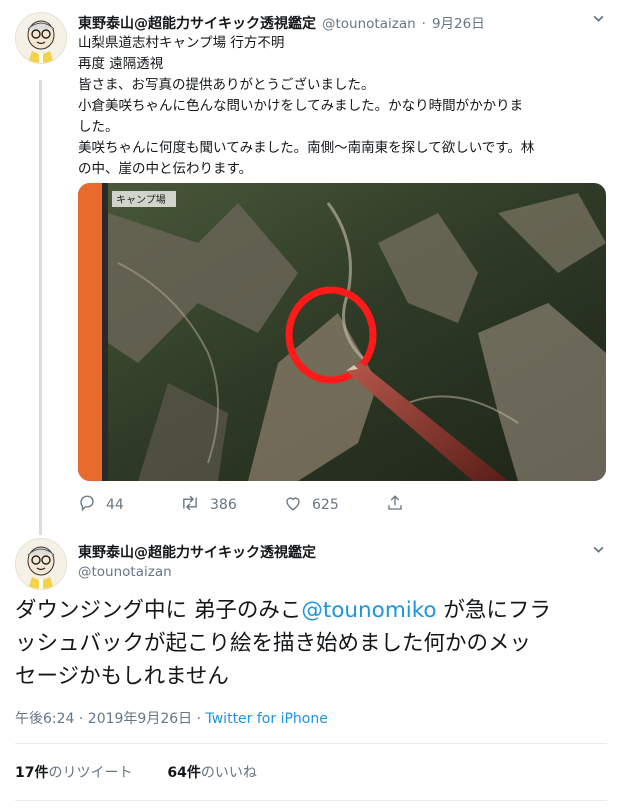  What do you see at coordinates (115, 505) in the screenshot?
I see `reply-count: 44` at bounding box center [115, 505].